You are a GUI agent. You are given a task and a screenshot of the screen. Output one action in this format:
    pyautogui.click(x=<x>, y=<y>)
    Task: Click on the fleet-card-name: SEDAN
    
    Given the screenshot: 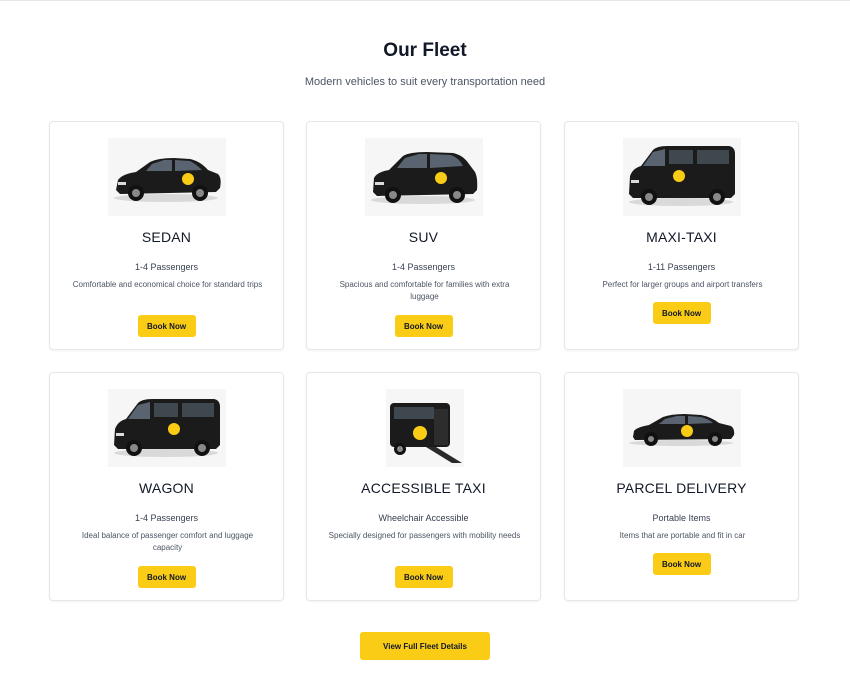 What is the action you would take?
    pyautogui.click(x=166, y=237)
    